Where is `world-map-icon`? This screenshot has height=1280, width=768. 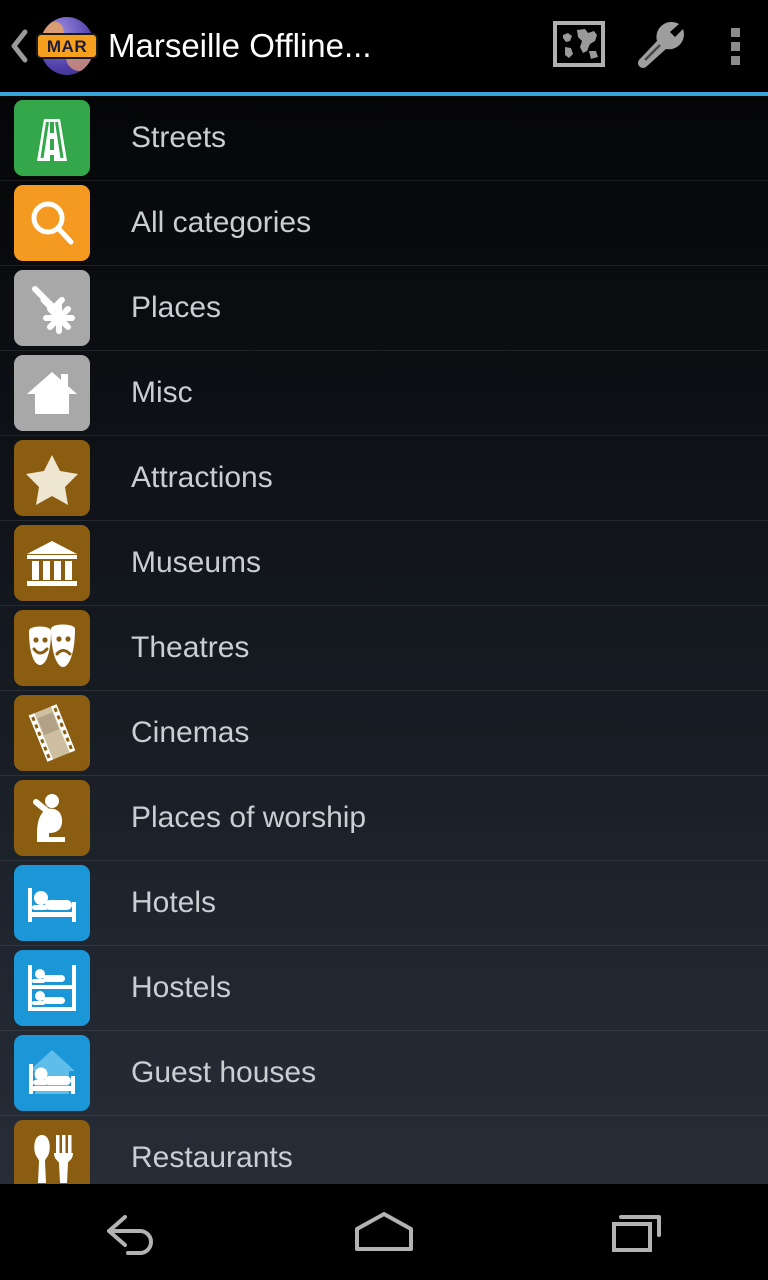 world-map-icon is located at coordinates (579, 46).